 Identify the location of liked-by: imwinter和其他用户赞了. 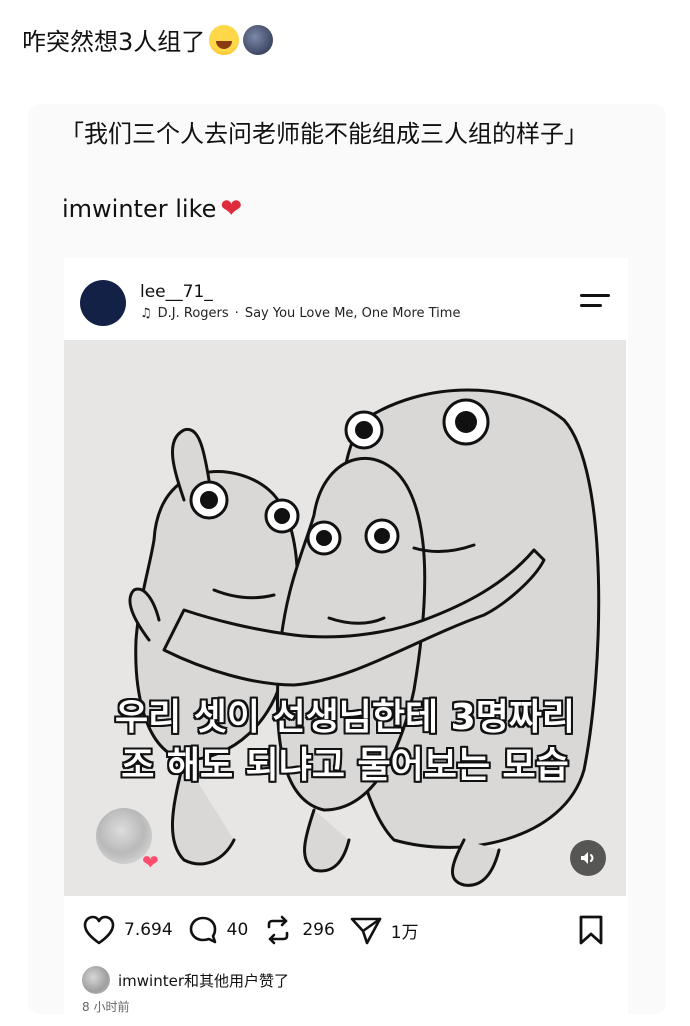
(185, 980).